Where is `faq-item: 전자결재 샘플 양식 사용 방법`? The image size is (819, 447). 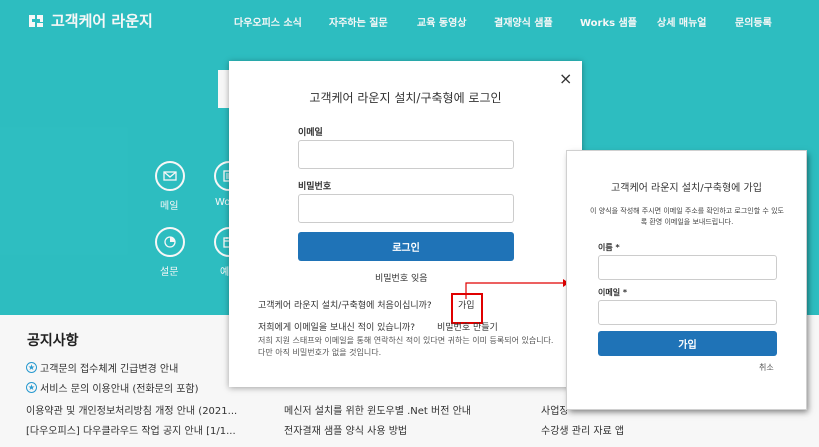 faq-item: 전자결재 샘플 양식 사용 방법 is located at coordinates (345, 429).